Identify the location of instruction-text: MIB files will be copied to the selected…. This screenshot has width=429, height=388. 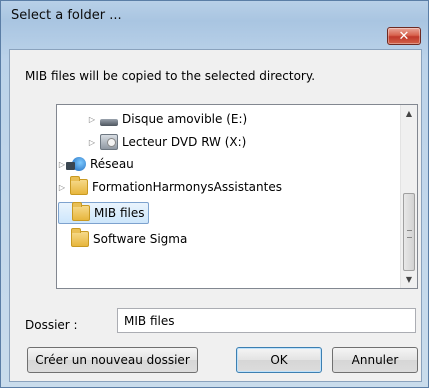
(170, 76).